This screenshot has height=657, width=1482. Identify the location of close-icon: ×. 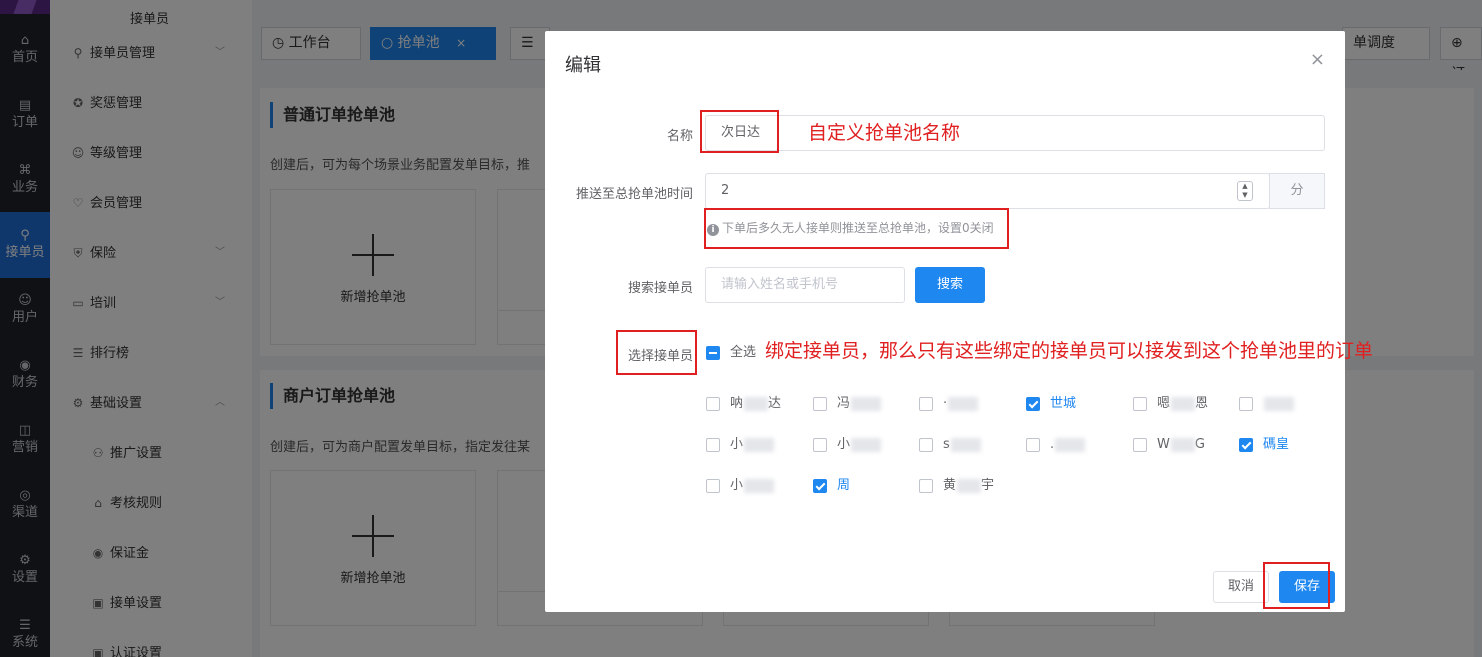
(1317, 59).